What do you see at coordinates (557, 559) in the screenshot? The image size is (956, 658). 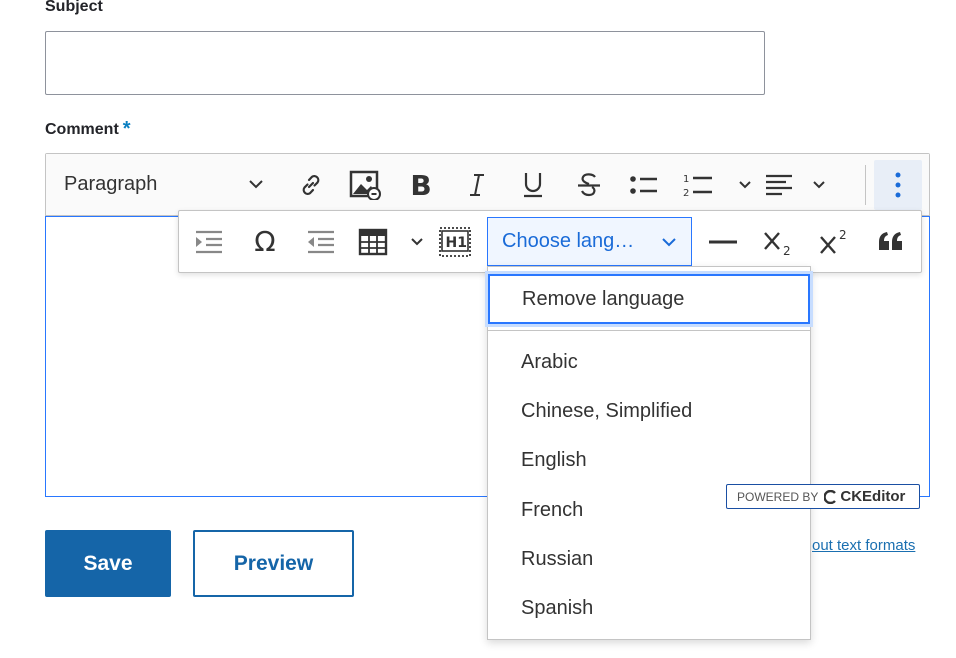 I see `language-option-russian: Russian` at bounding box center [557, 559].